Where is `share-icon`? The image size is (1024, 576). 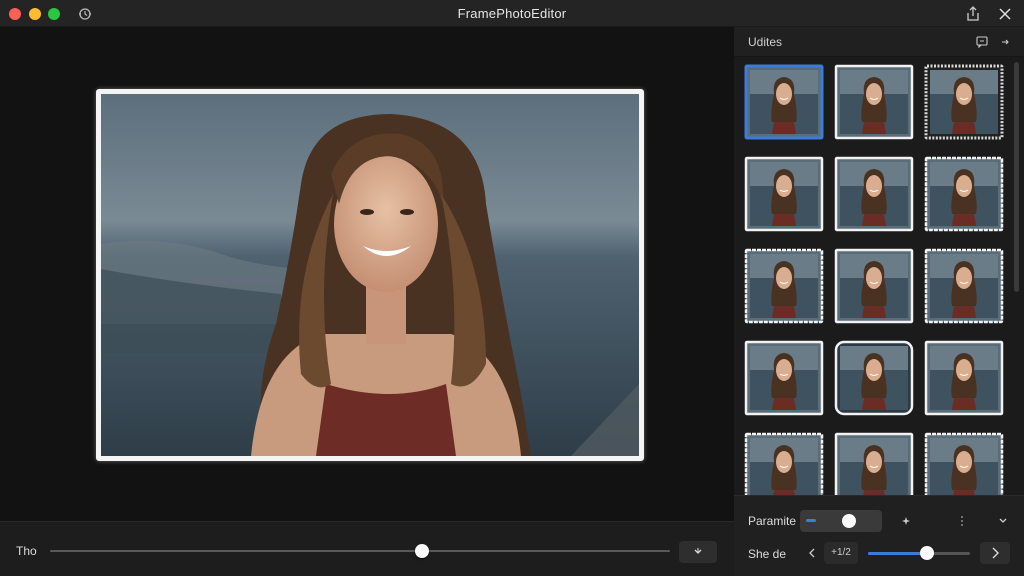
share-icon is located at coordinates (973, 14).